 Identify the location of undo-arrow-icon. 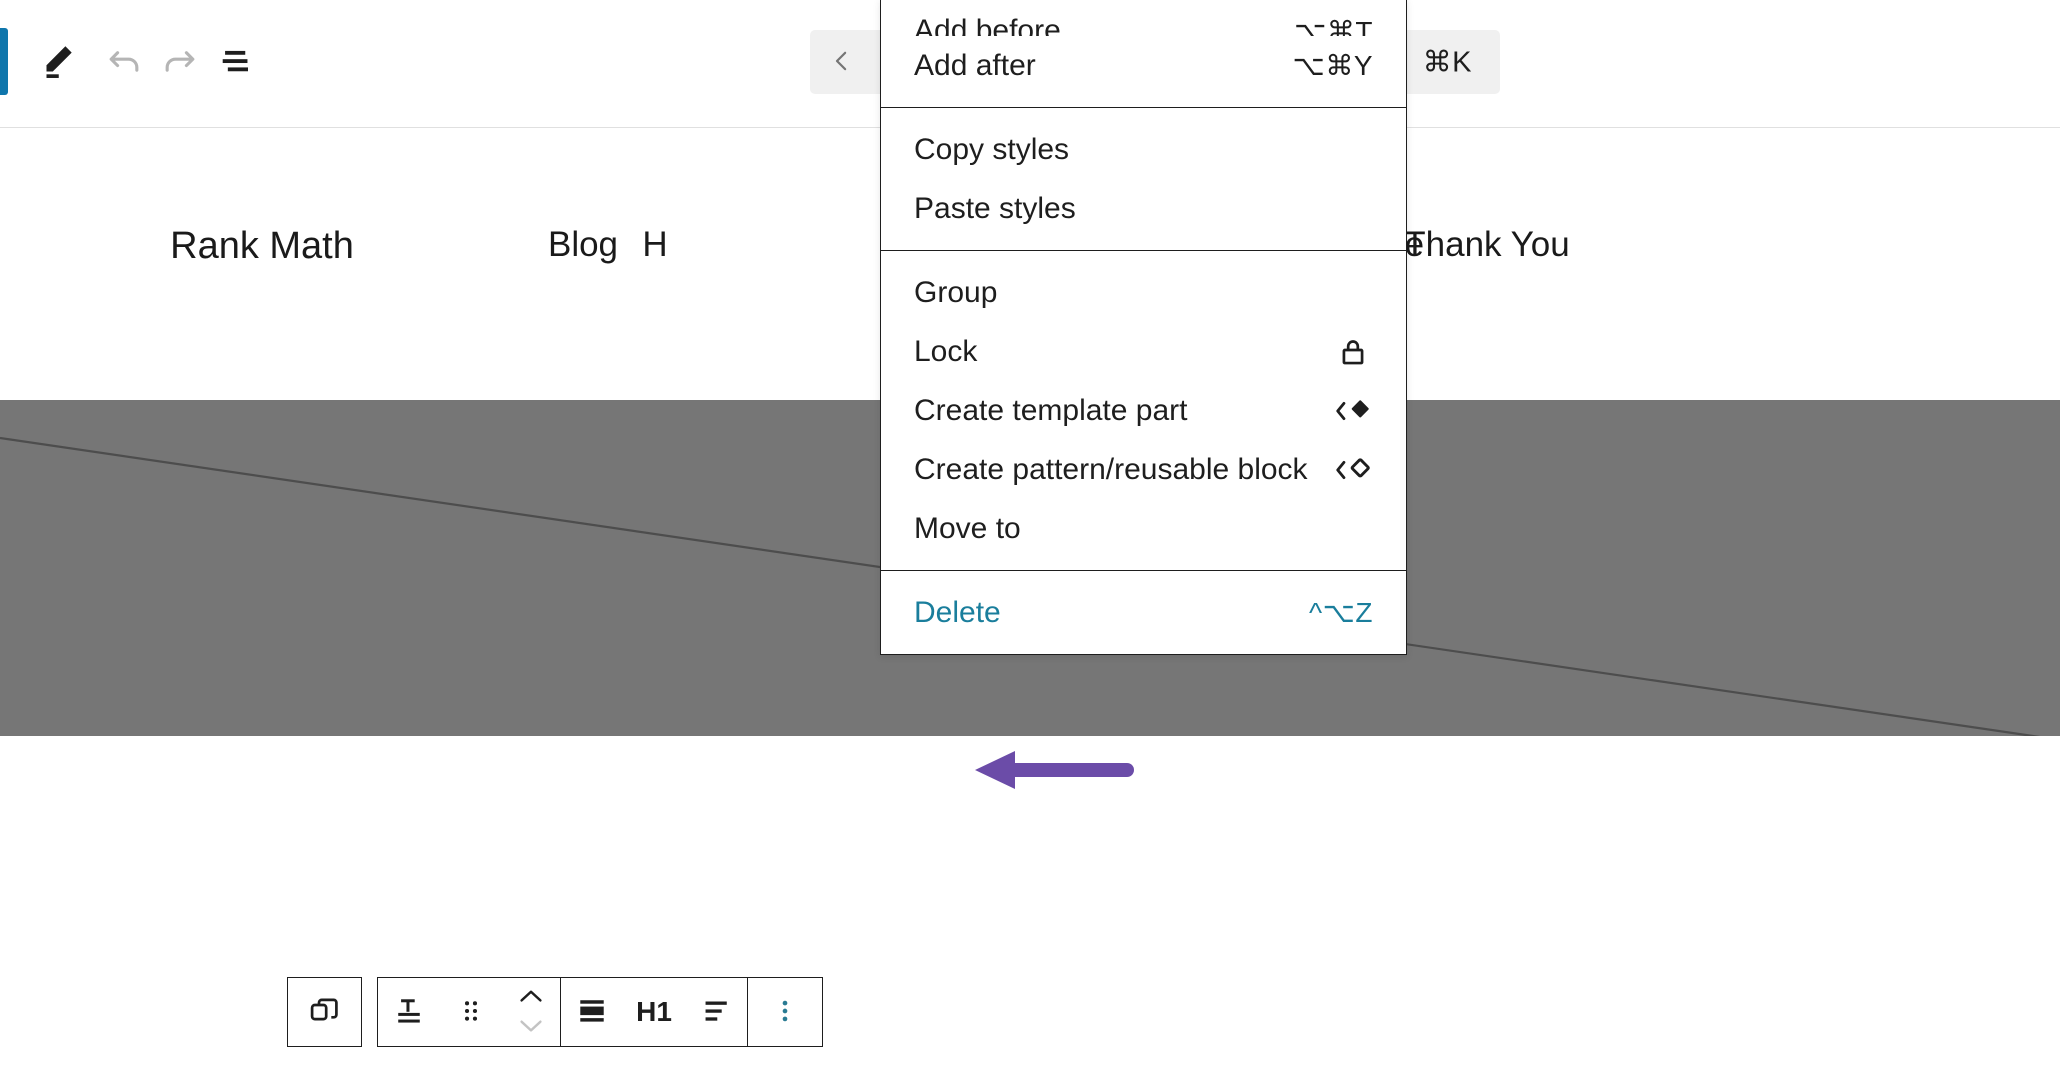
(124, 62).